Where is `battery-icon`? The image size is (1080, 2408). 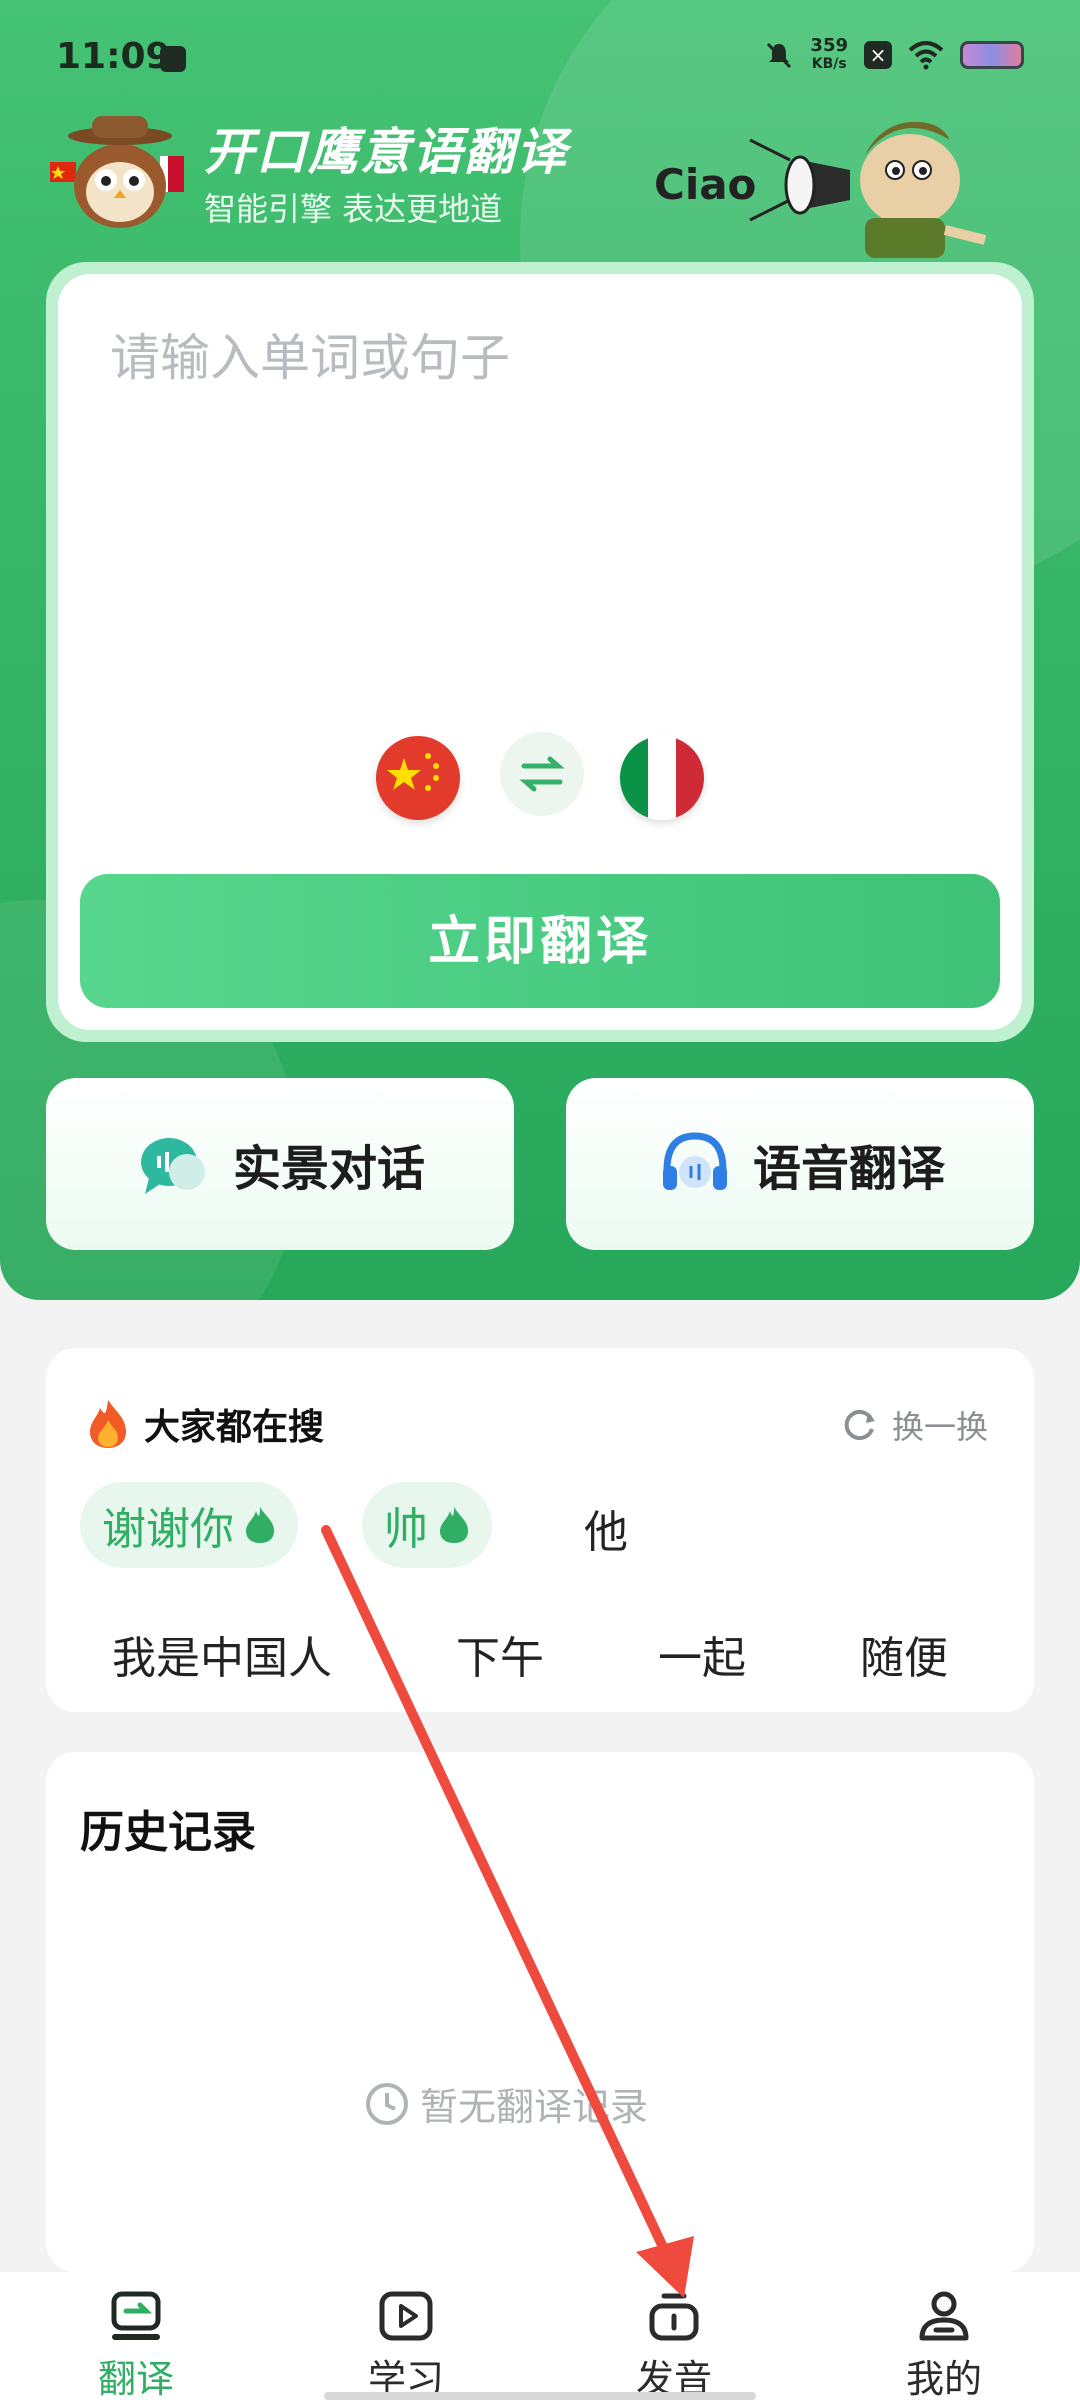
battery-icon is located at coordinates (992, 55).